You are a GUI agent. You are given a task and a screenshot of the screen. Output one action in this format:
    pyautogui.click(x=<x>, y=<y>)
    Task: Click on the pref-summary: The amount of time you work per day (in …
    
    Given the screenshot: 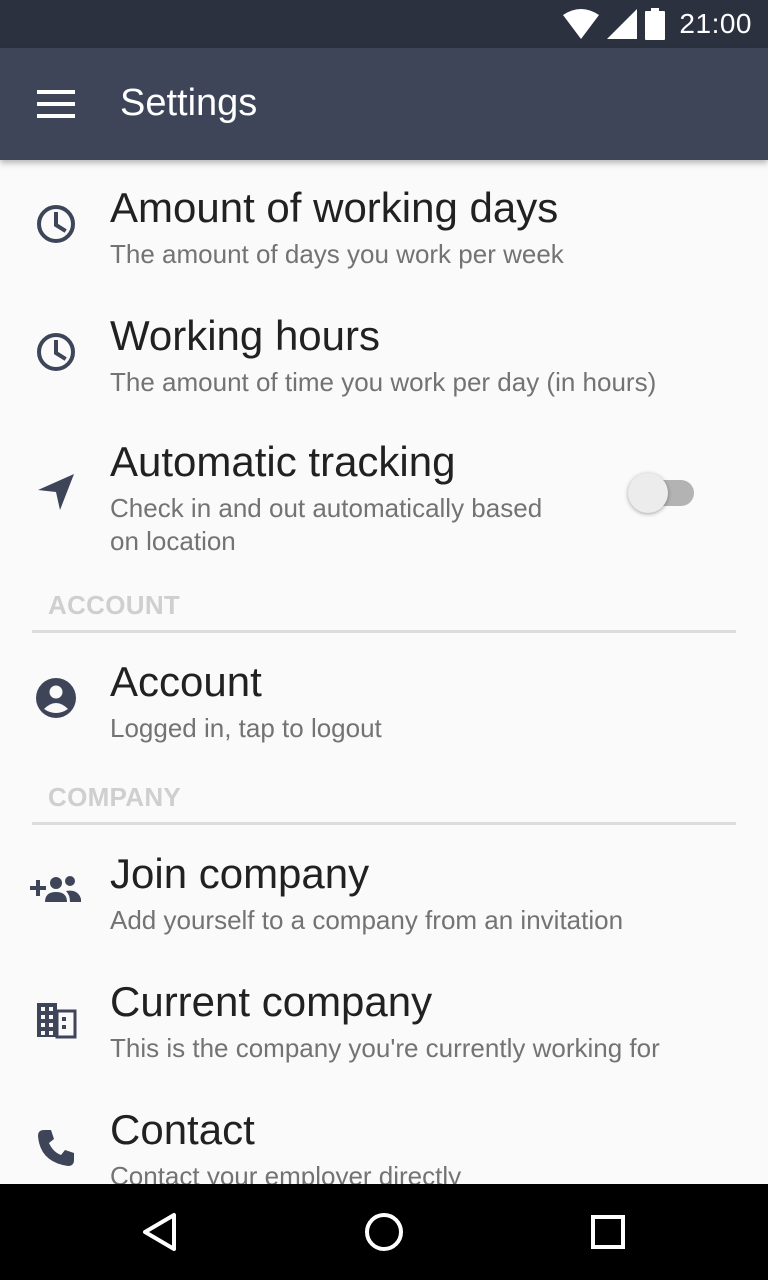 What is the action you would take?
    pyautogui.click(x=383, y=382)
    